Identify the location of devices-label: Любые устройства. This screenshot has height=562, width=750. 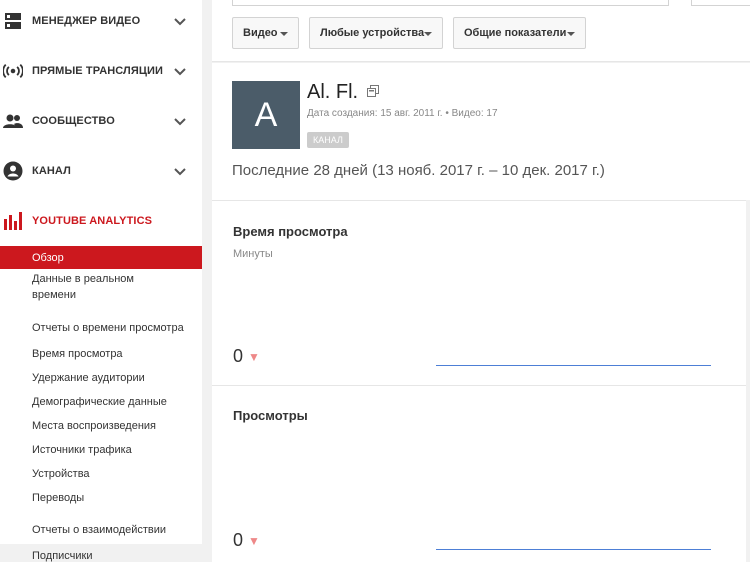
(372, 33).